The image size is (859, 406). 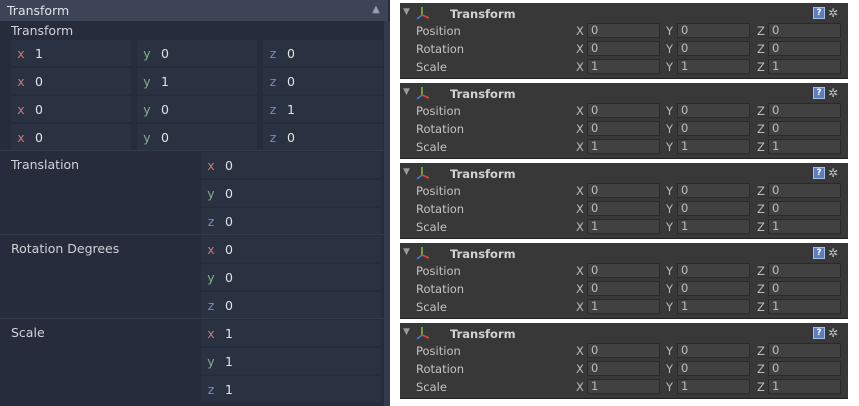 I want to click on transform-section-header: Transform ▲, so click(x=194, y=10).